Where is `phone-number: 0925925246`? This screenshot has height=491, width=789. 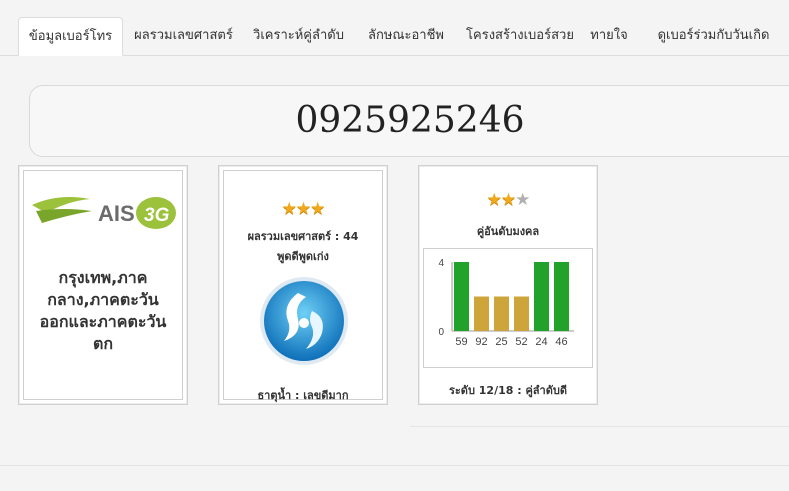 phone-number: 0925925246 is located at coordinates (410, 120).